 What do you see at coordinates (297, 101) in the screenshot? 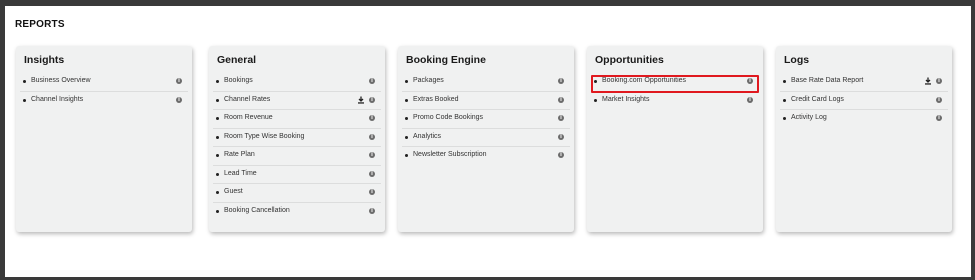
I see `report-item-channel-rates: Channel Rates i` at bounding box center [297, 101].